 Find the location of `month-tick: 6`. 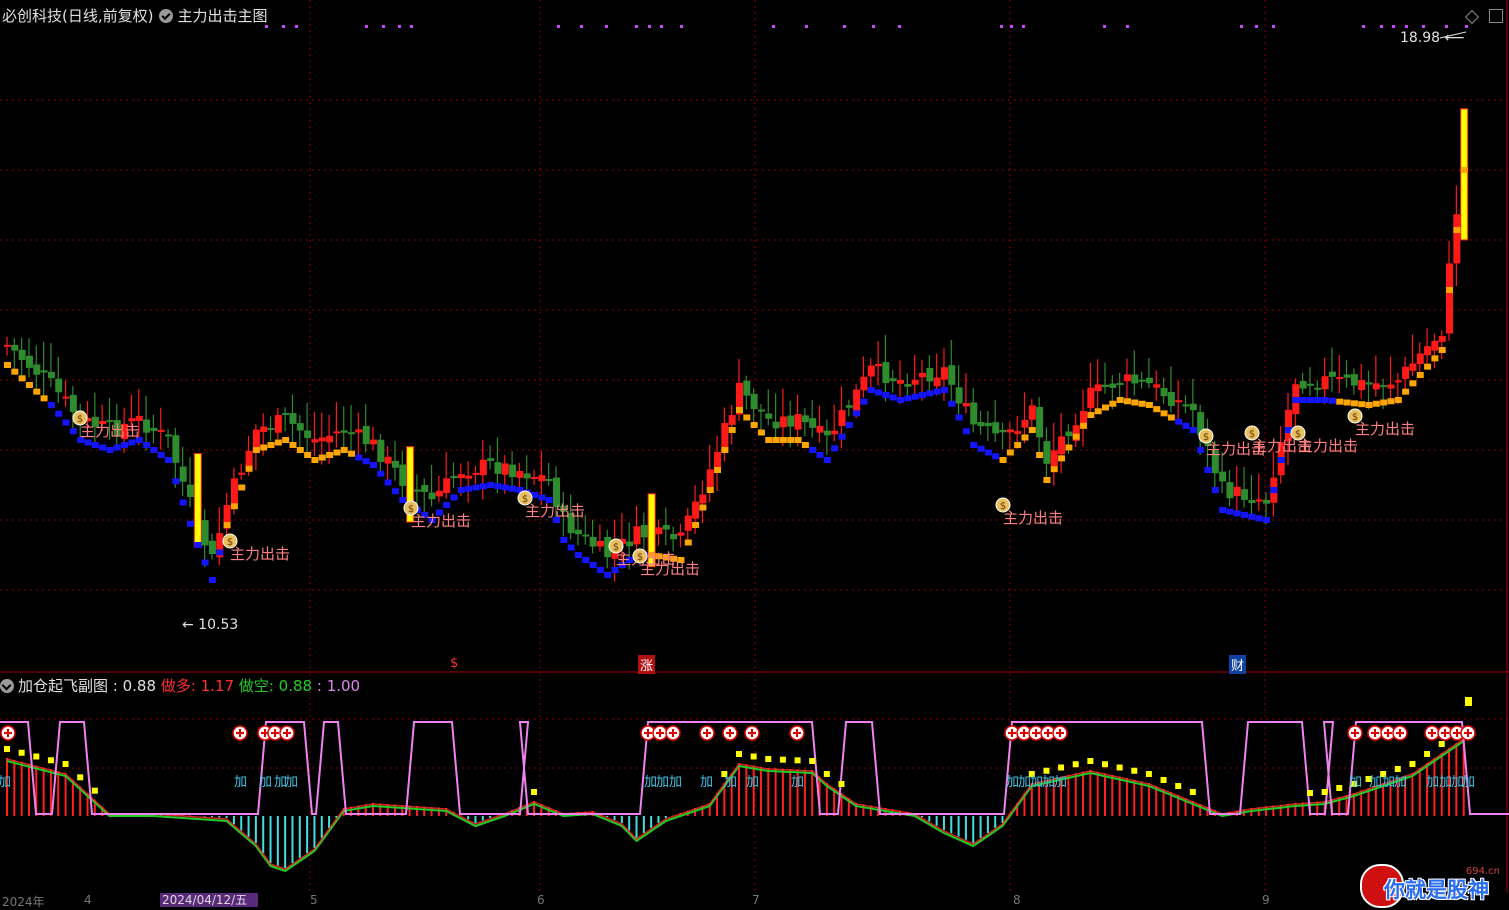

month-tick: 6 is located at coordinates (541, 900).